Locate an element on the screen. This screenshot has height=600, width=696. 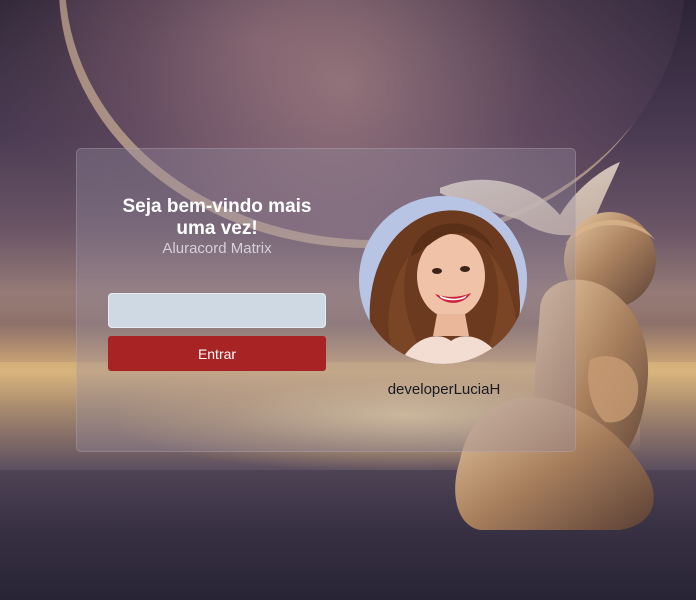
page-subtitle: Aluracord Matrix is located at coordinates (217, 248).